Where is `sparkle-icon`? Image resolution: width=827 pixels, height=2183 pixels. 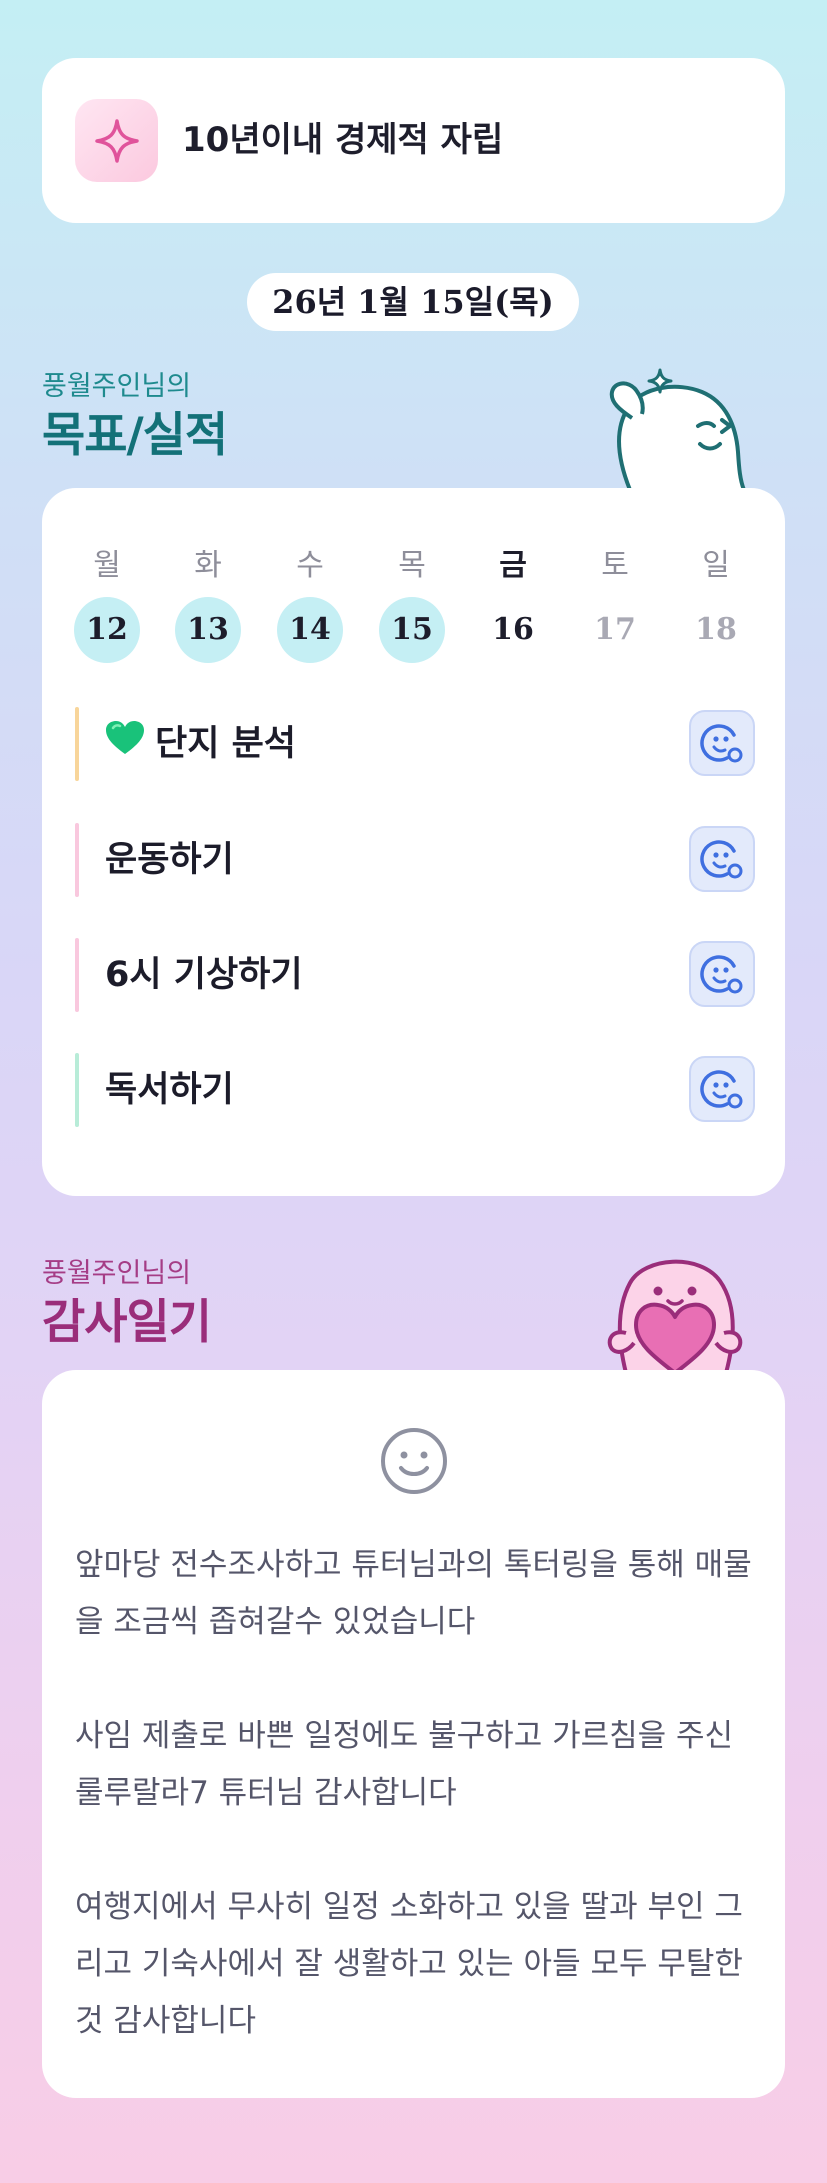 sparkle-icon is located at coordinates (116, 140).